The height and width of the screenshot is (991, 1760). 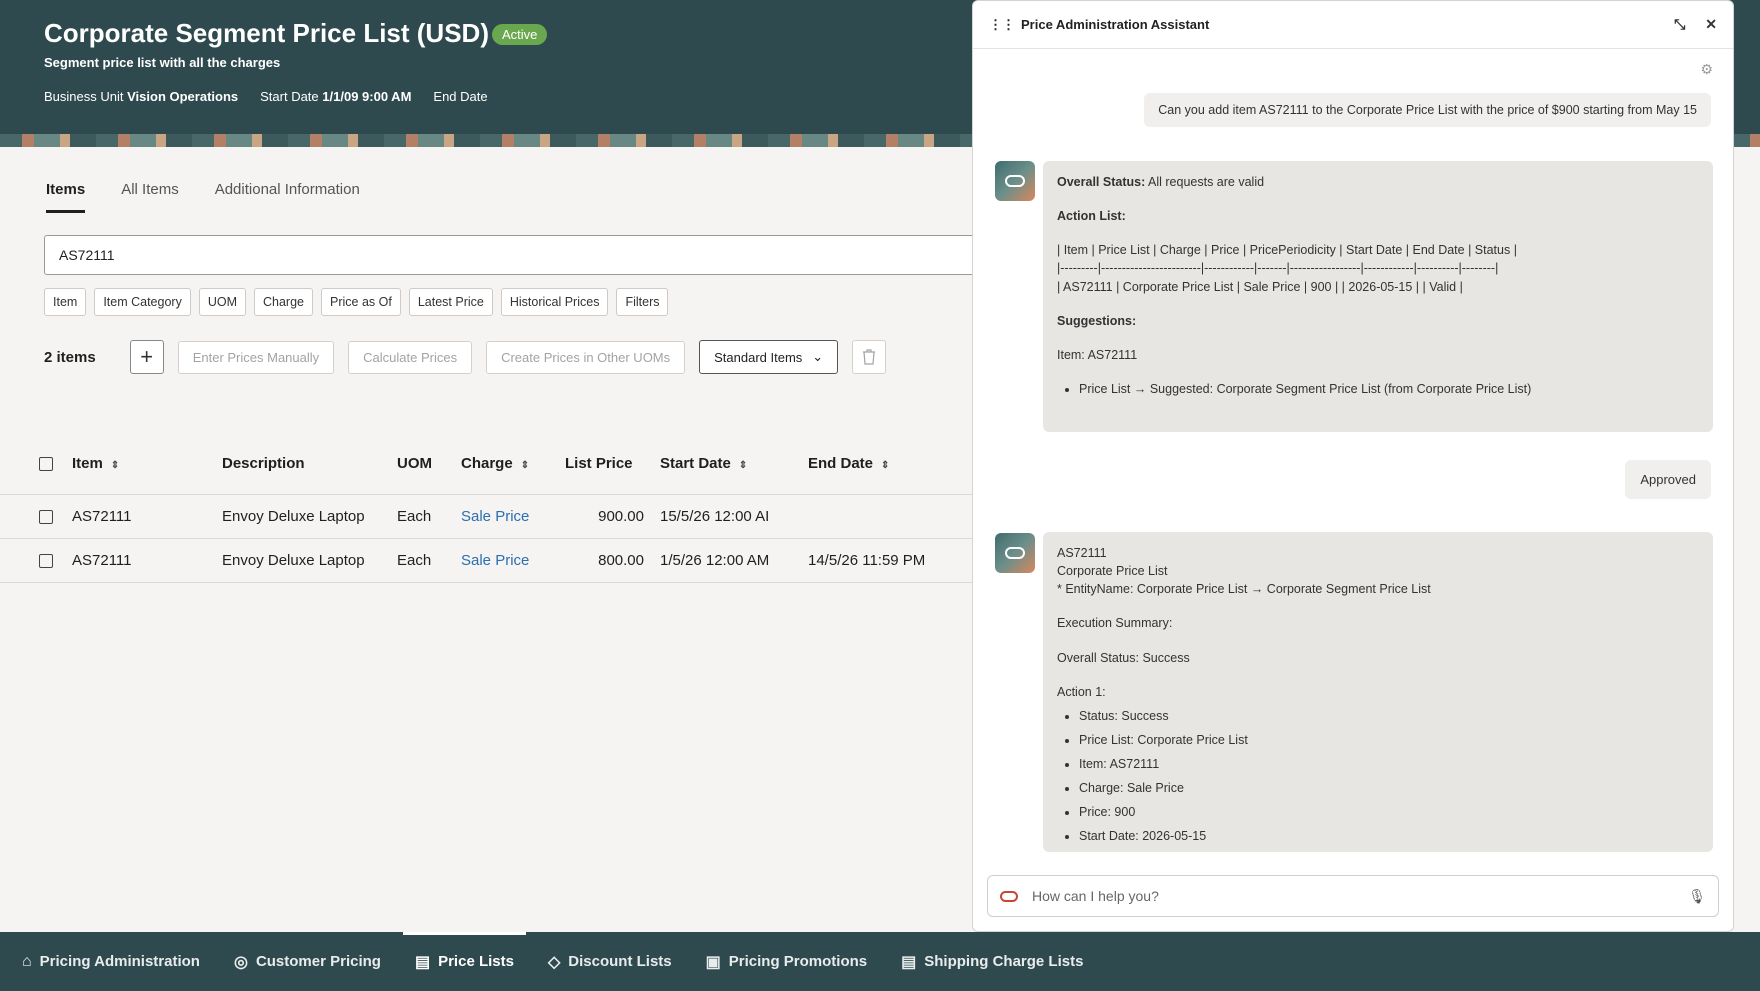 What do you see at coordinates (450, 302) in the screenshot?
I see `filter-latest-price: Latest Price` at bounding box center [450, 302].